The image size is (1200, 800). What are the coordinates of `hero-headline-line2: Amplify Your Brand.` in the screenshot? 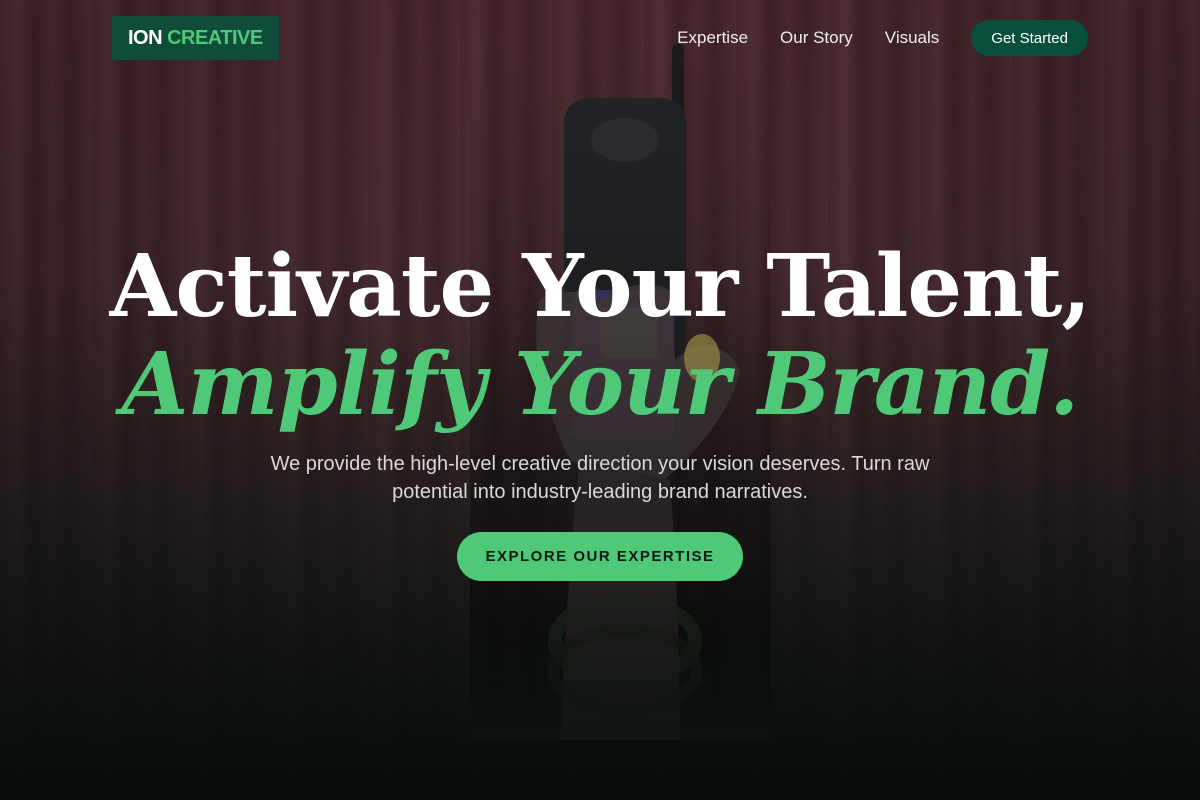 It's located at (600, 384).